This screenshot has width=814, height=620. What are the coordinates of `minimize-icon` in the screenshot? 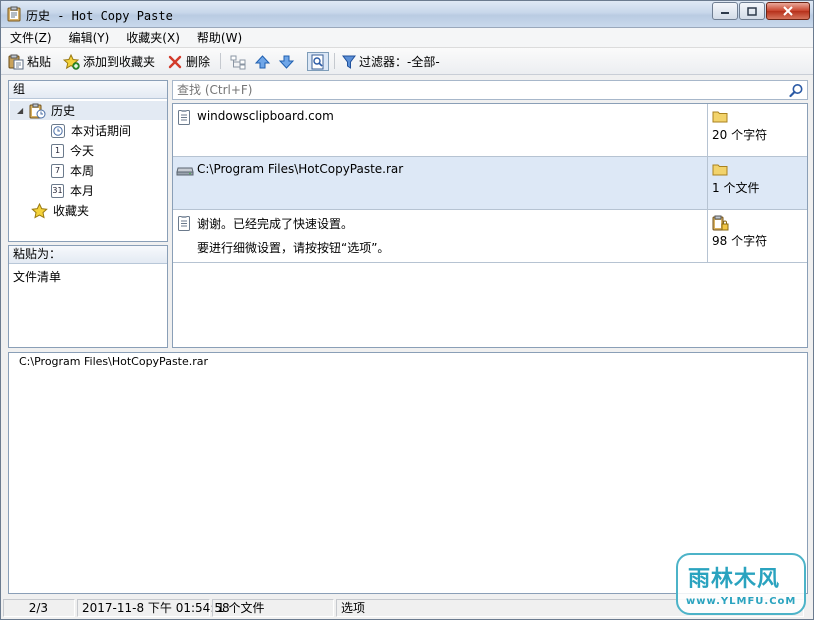 It's located at (725, 13).